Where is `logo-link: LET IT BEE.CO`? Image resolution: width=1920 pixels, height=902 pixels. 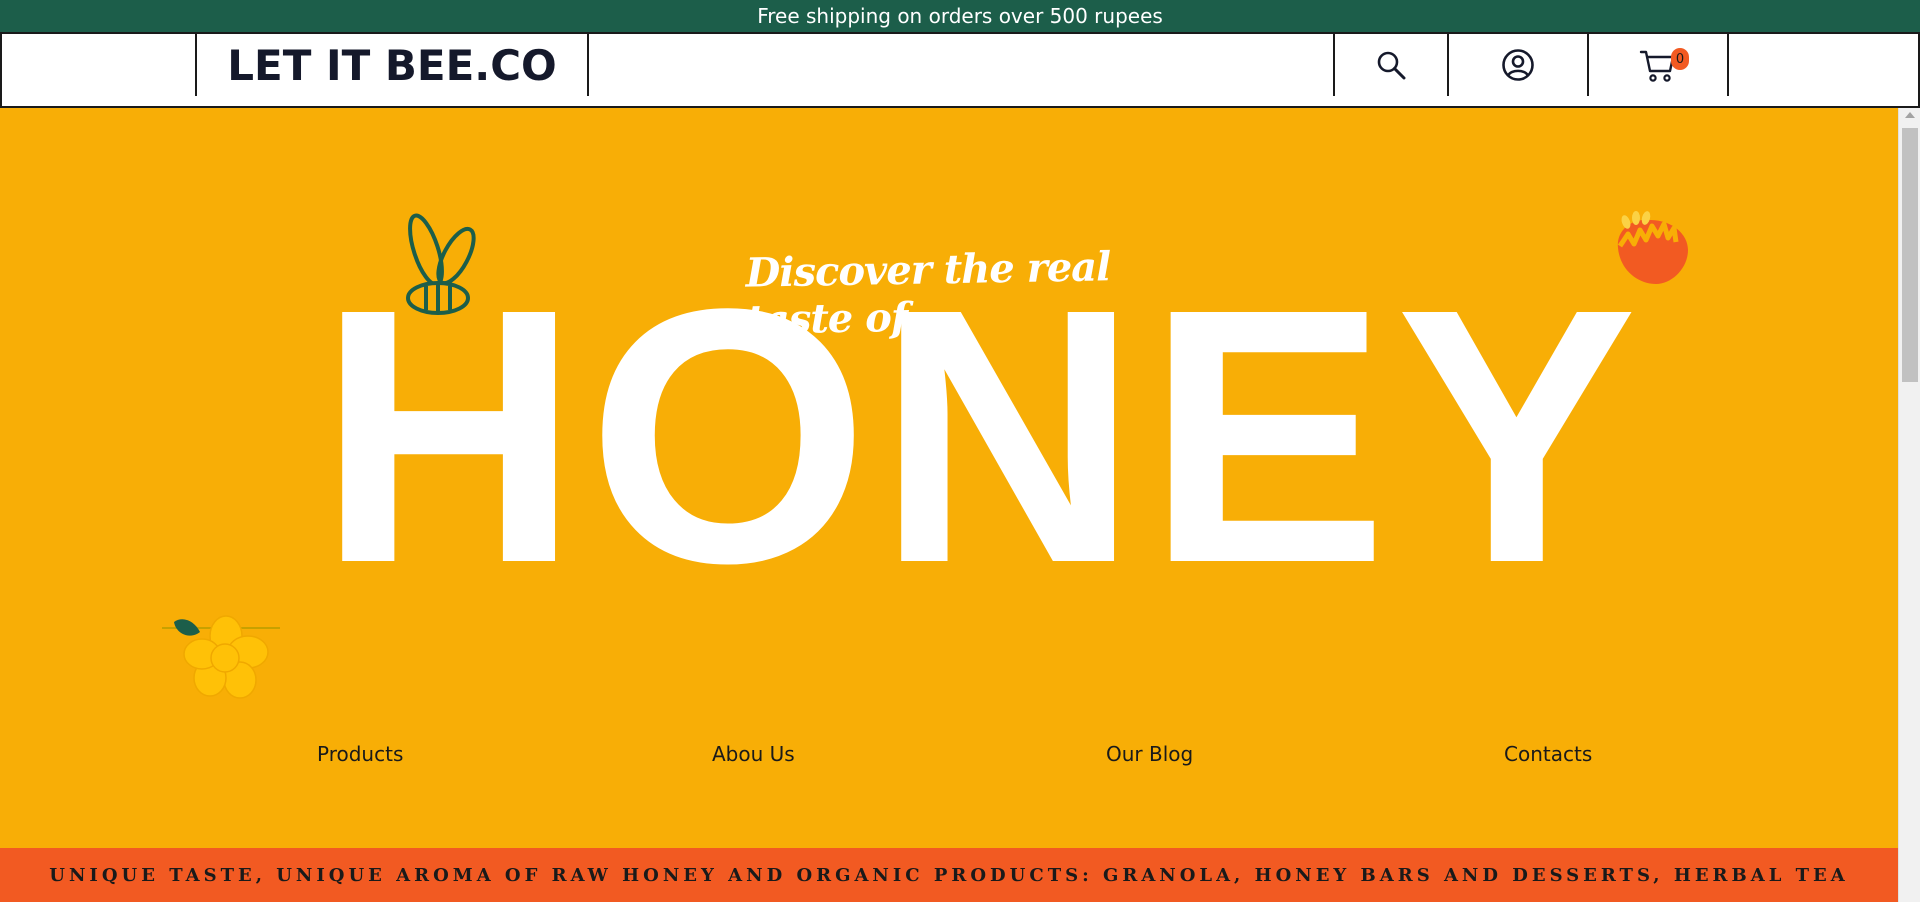 logo-link: LET IT BEE.CO is located at coordinates (392, 65).